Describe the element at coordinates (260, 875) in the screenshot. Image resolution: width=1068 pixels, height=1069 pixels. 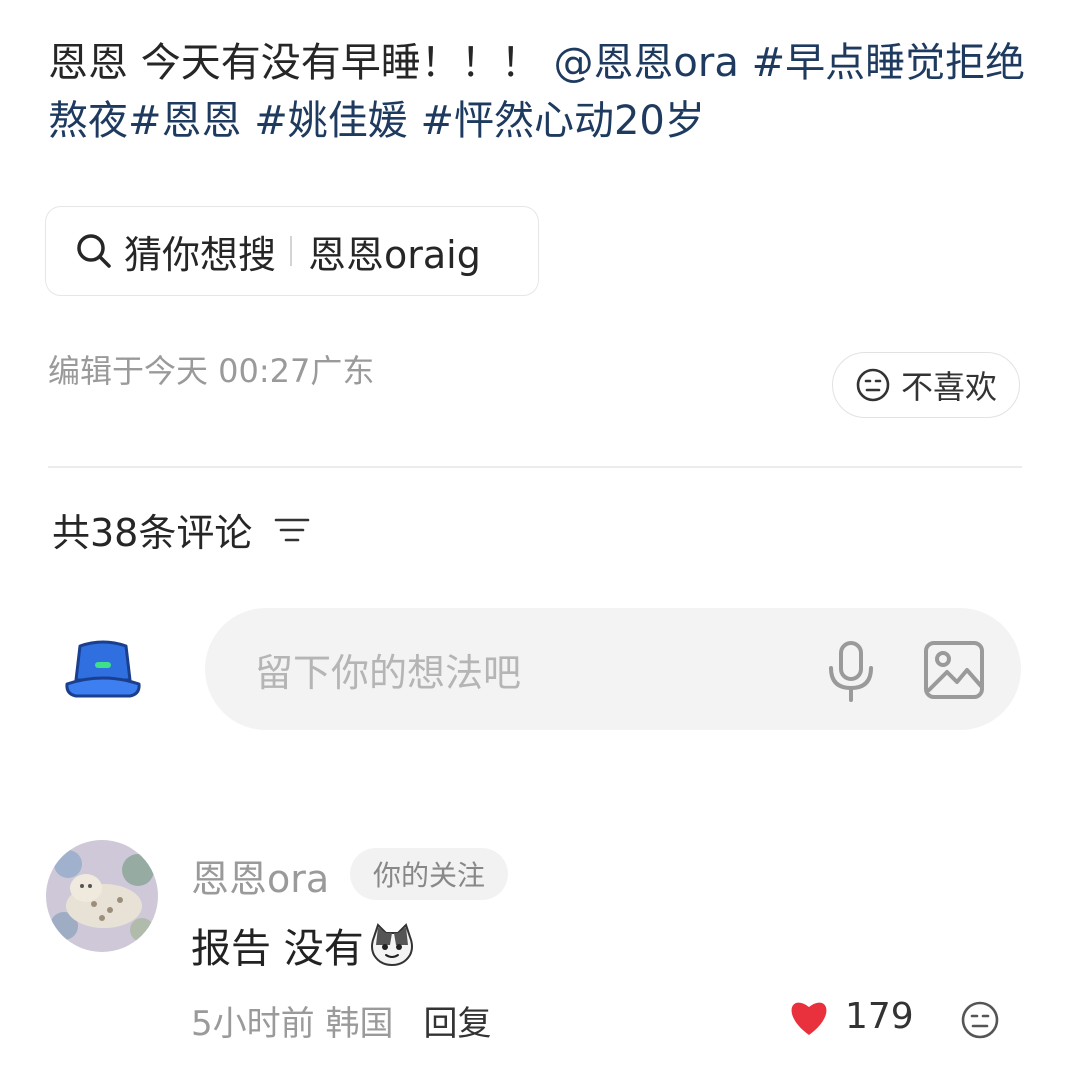
I see `comment-author-name: 恩恩ora` at that location.